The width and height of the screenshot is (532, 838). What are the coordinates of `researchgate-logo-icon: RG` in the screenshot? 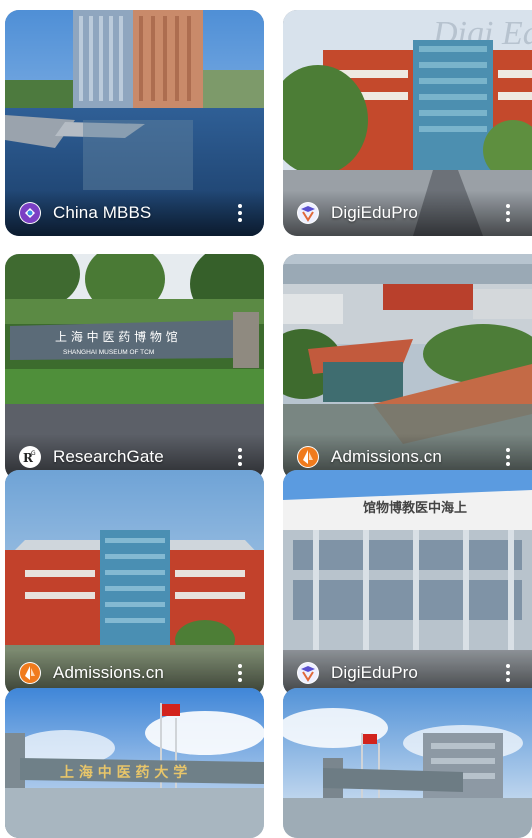 It's located at (30, 457).